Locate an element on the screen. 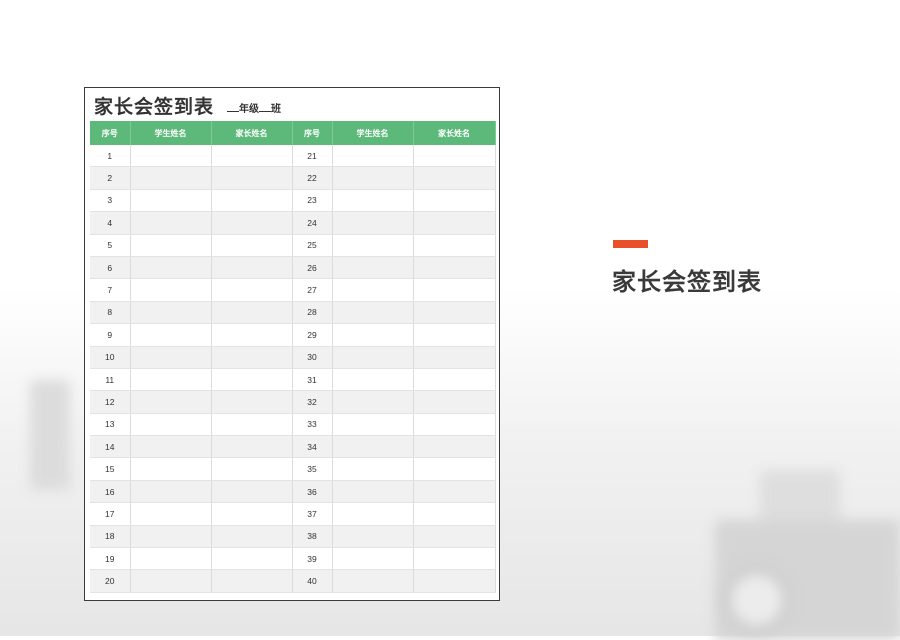 Image resolution: width=900 pixels, height=640 pixels. column-header: 家长姓名 is located at coordinates (454, 133).